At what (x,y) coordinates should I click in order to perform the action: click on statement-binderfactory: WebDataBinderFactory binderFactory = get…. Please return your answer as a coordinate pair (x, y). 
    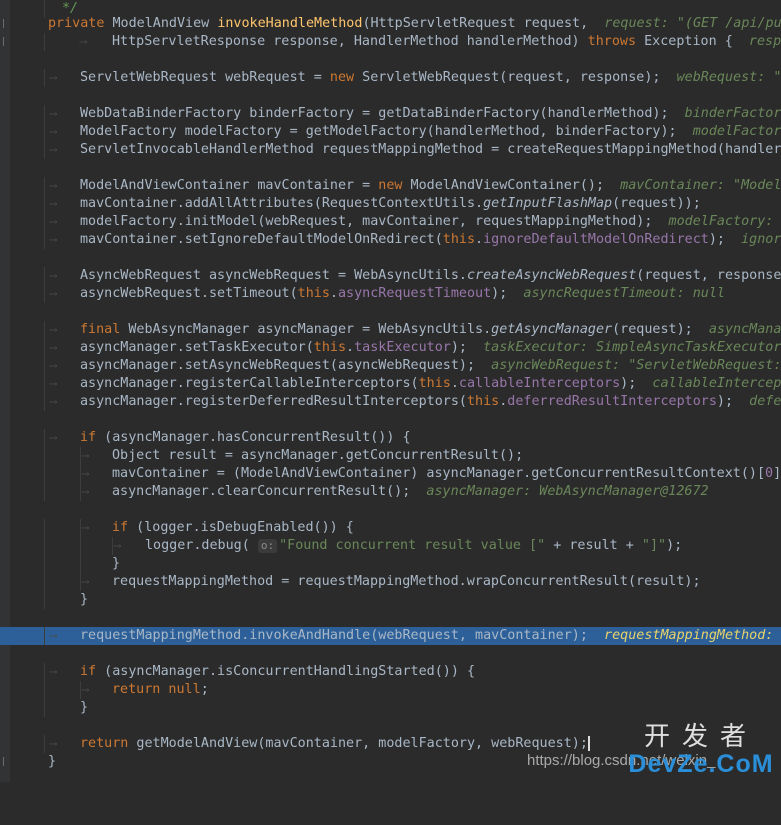
    Looking at the image, I should click on (430, 113).